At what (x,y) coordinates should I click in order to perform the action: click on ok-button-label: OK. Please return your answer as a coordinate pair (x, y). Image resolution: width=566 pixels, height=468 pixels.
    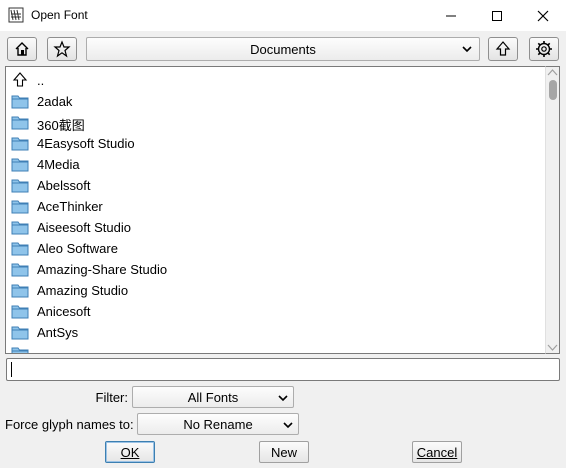
    Looking at the image, I should click on (130, 452).